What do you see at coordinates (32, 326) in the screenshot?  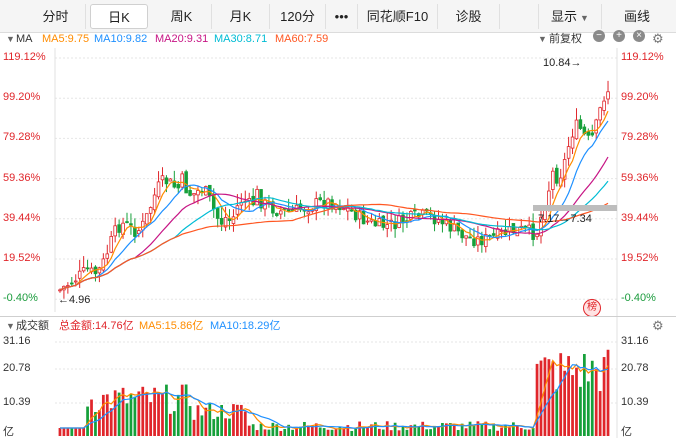 I see `indicator-name: 成交额` at bounding box center [32, 326].